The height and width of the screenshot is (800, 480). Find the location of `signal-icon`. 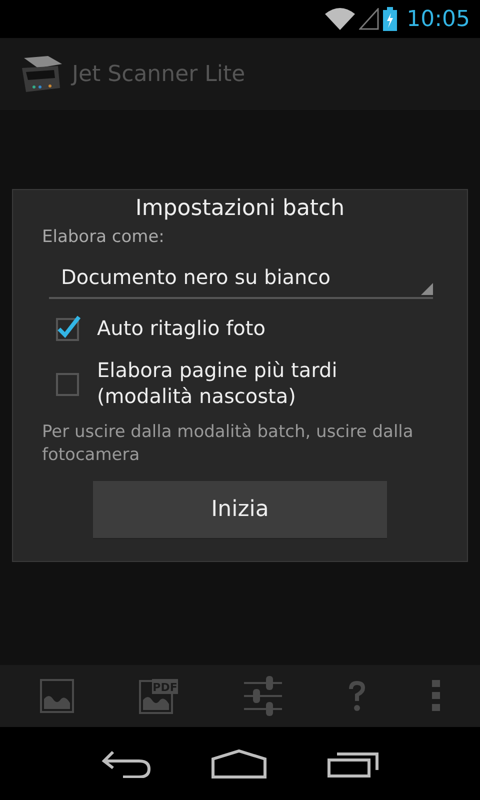

signal-icon is located at coordinates (368, 19).